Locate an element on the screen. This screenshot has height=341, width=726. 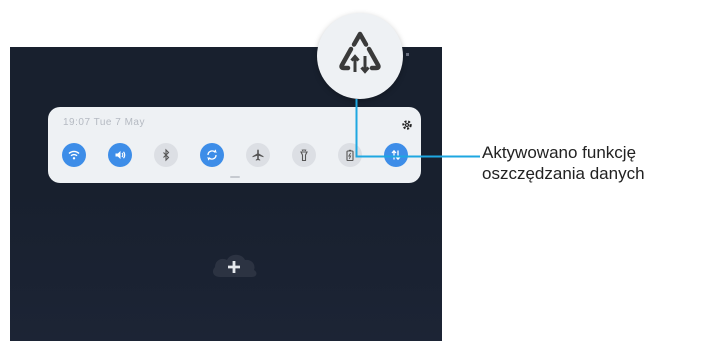
airplane-mode-icon is located at coordinates (258, 155).